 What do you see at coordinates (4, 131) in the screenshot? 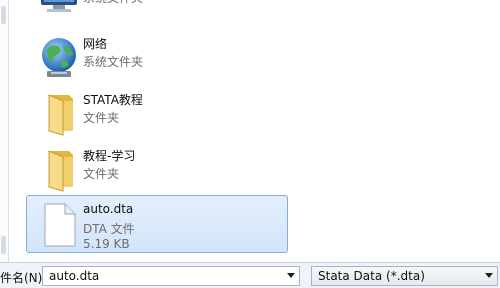
I see `navigation-pane-edge` at bounding box center [4, 131].